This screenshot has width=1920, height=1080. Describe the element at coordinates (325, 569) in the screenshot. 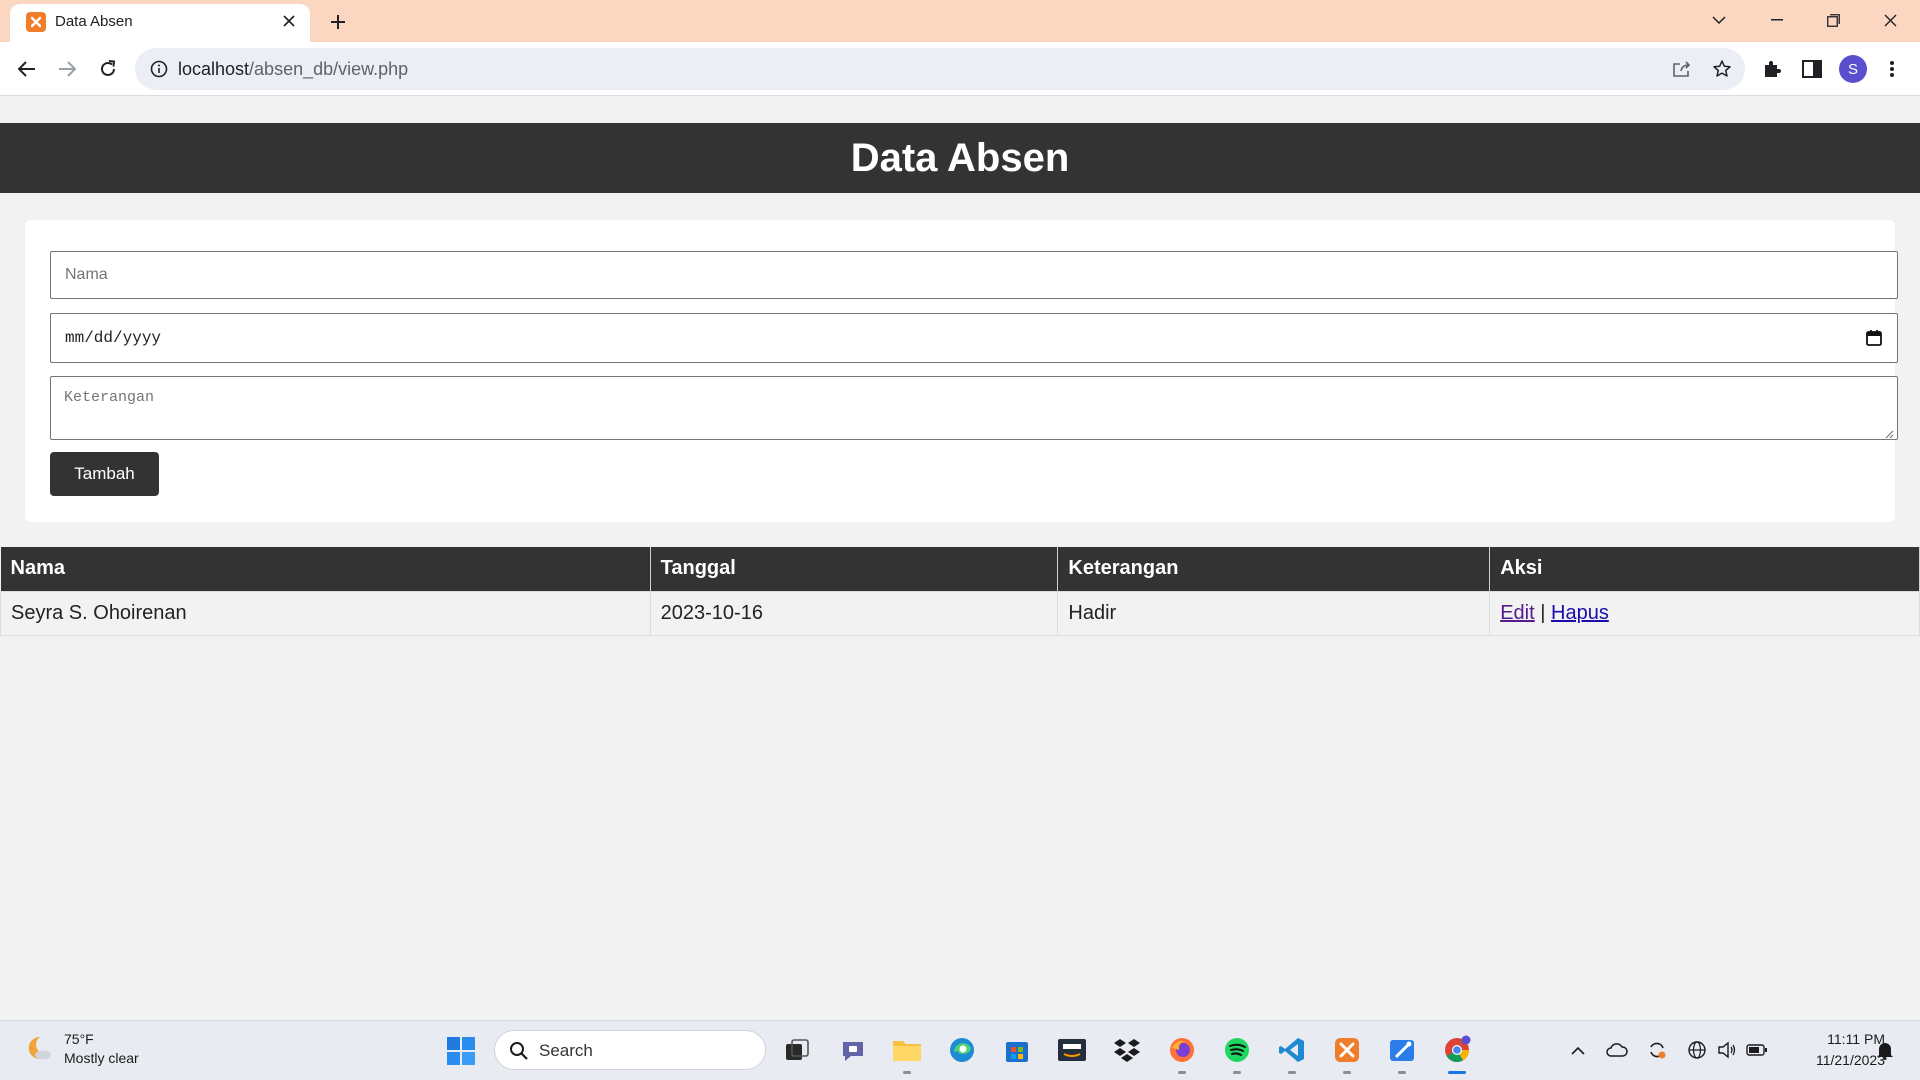

I see `header-nama: Nama` at that location.